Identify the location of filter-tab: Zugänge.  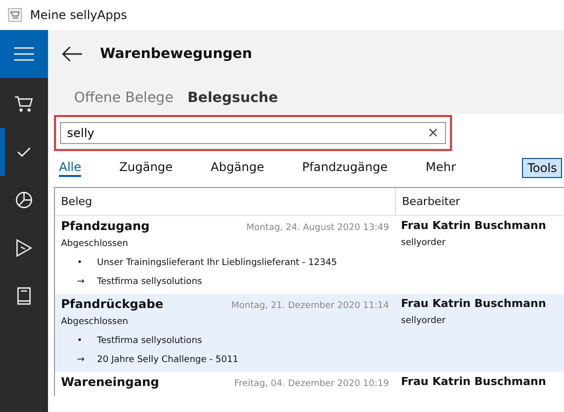
(146, 168).